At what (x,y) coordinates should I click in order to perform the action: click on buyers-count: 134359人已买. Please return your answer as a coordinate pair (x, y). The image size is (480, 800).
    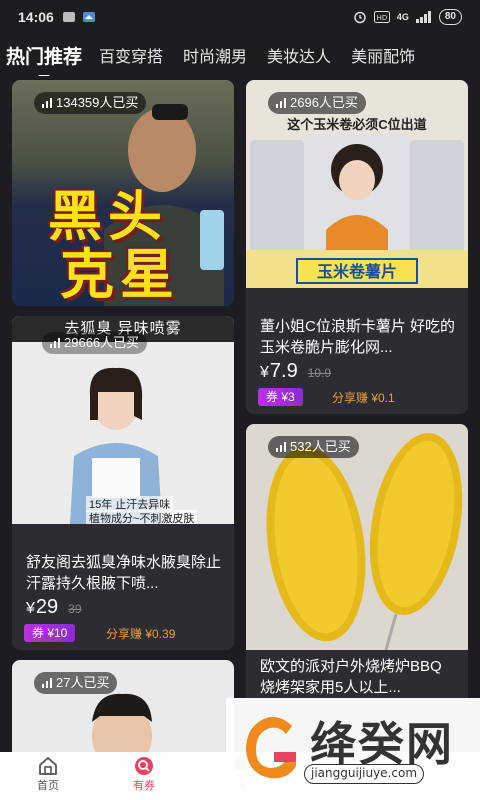
    Looking at the image, I should click on (97, 102).